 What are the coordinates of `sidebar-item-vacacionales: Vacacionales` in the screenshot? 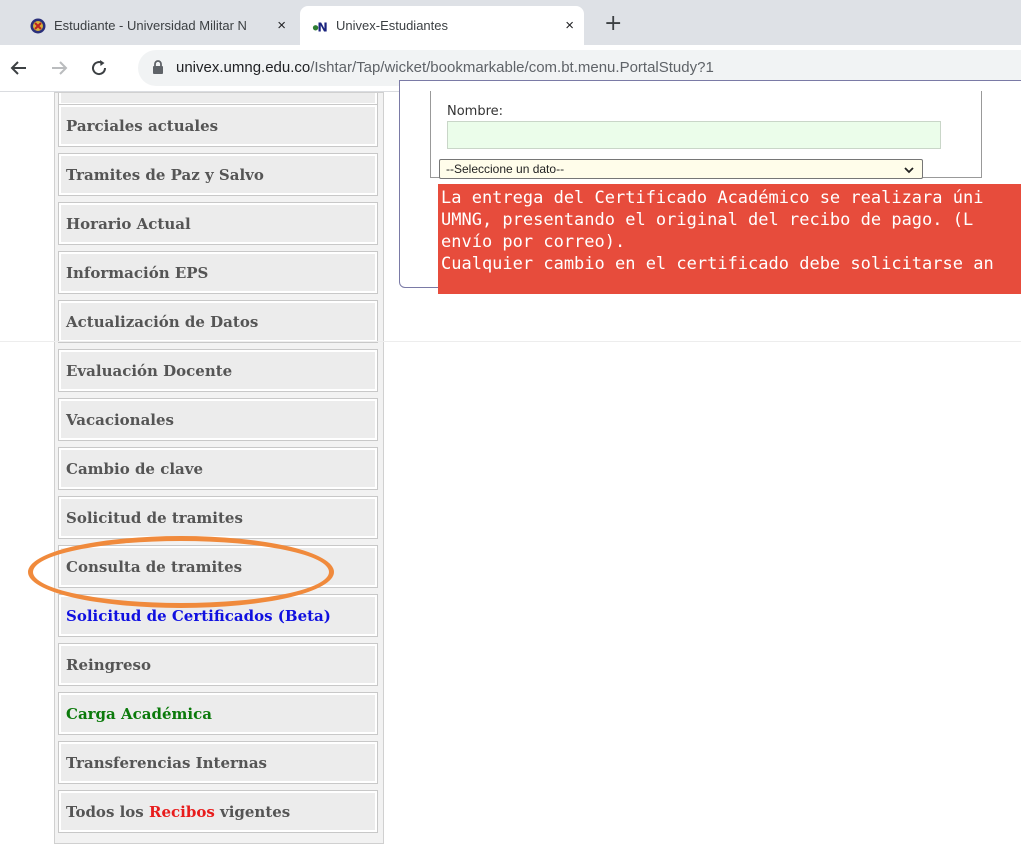 It's located at (218, 419).